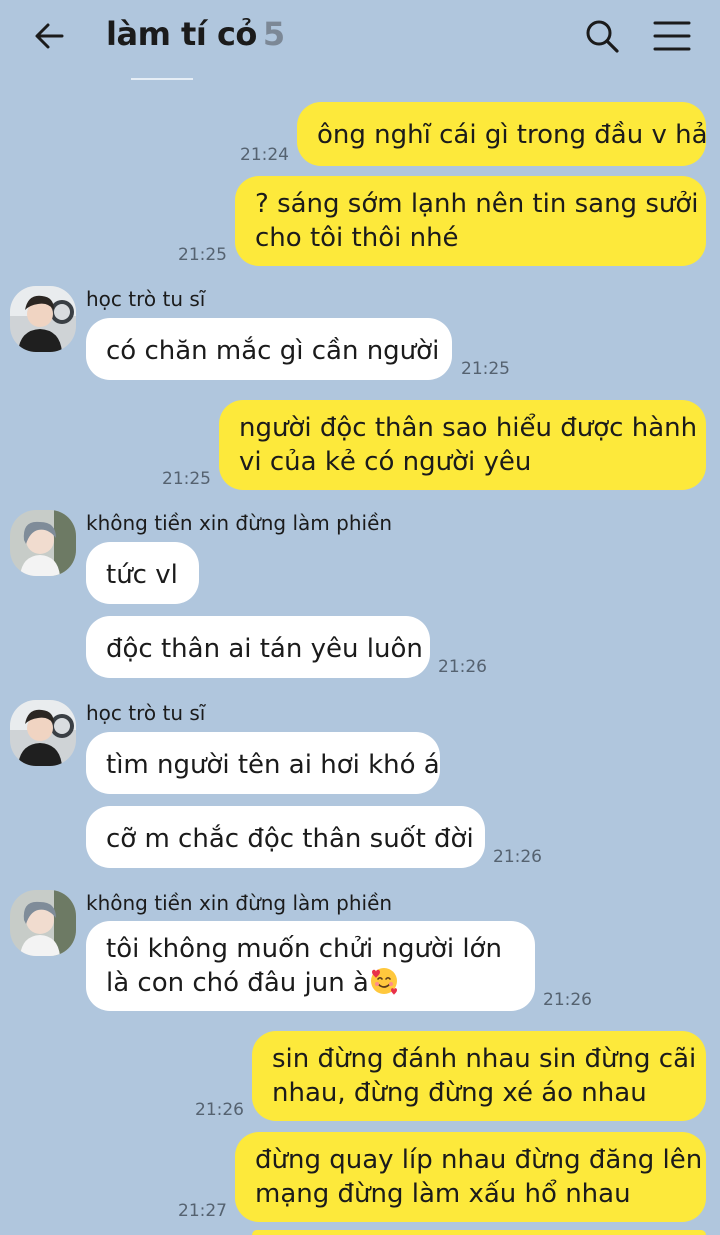 This screenshot has height=1235, width=720. What do you see at coordinates (290, 839) in the screenshot?
I see `message-line: cỡ m chắc độc thân suốt đời` at bounding box center [290, 839].